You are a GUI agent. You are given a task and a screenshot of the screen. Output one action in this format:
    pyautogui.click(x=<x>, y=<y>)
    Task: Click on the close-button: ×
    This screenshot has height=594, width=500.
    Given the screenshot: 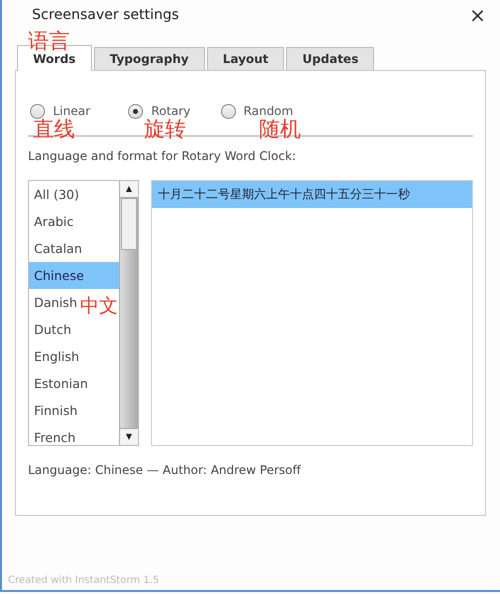 What is the action you would take?
    pyautogui.click(x=477, y=15)
    